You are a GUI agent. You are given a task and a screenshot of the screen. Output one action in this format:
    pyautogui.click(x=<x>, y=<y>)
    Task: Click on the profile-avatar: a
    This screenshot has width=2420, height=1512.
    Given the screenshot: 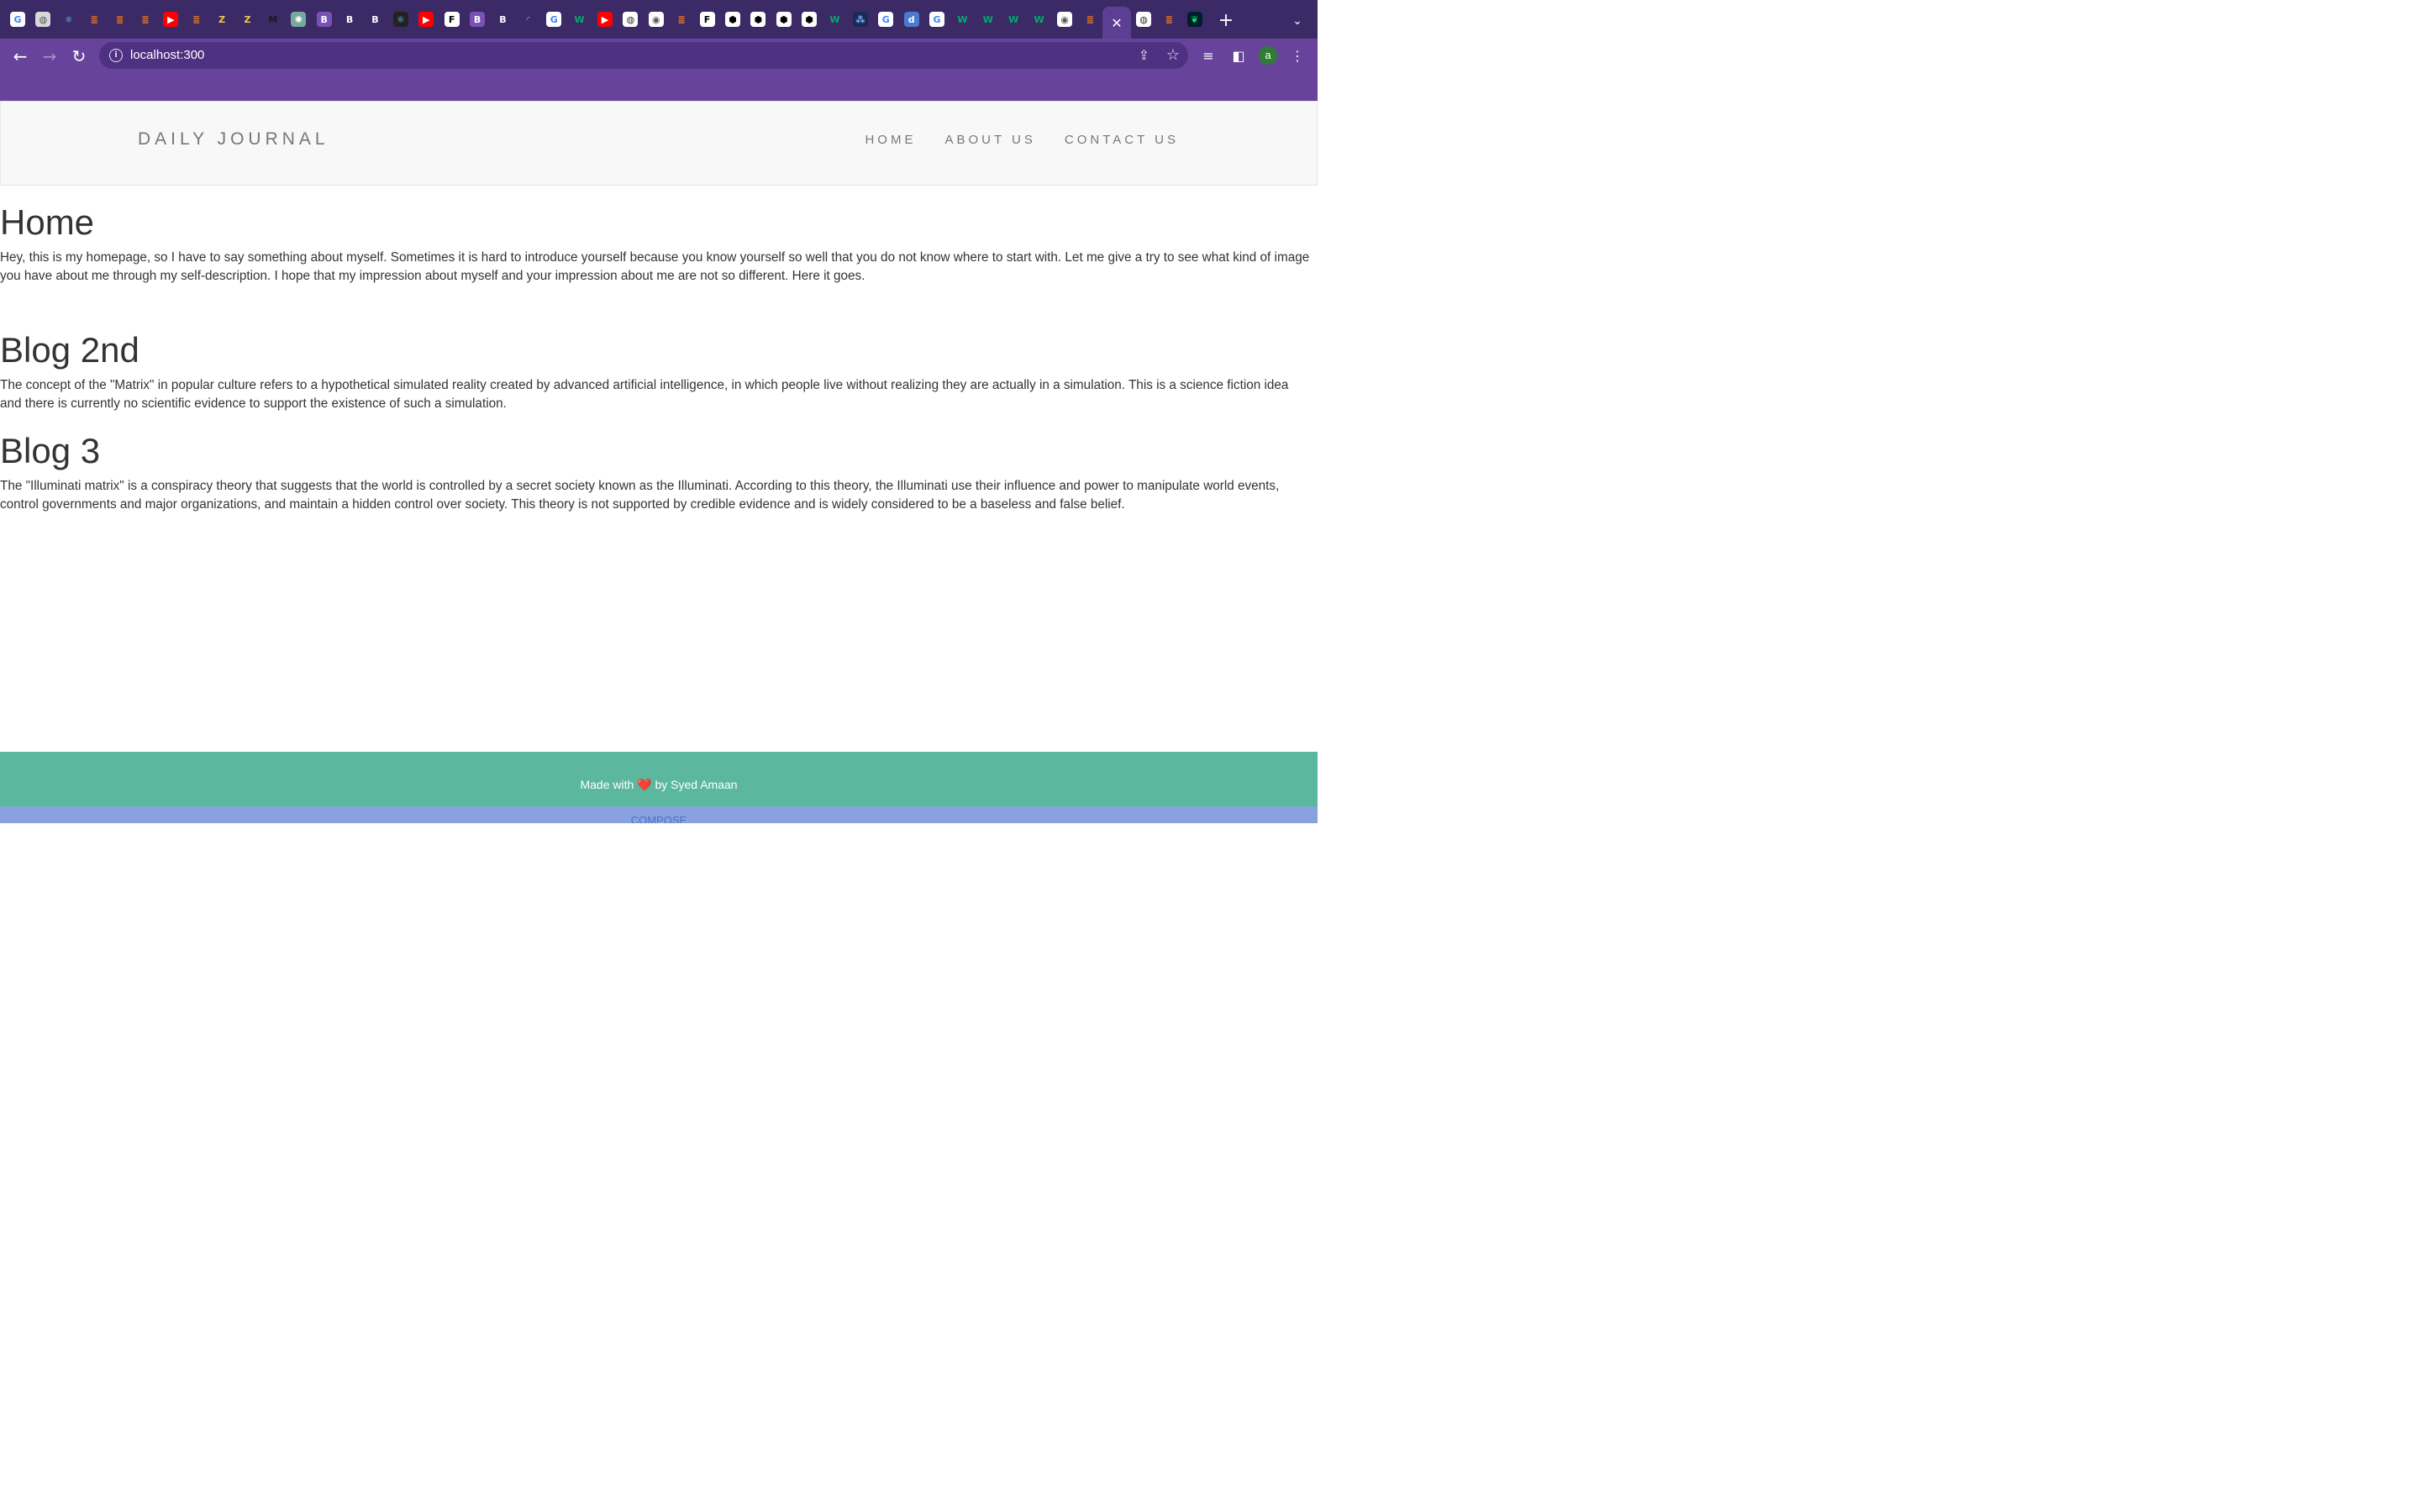 What is the action you would take?
    pyautogui.click(x=1268, y=55)
    